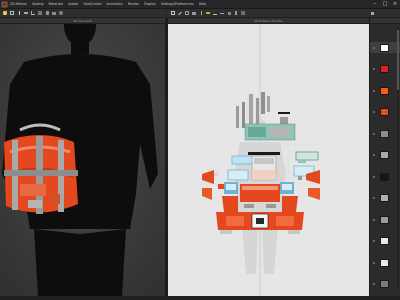  What do you see at coordinates (208, 13) in the screenshot?
I see `seam-icon` at bounding box center [208, 13].